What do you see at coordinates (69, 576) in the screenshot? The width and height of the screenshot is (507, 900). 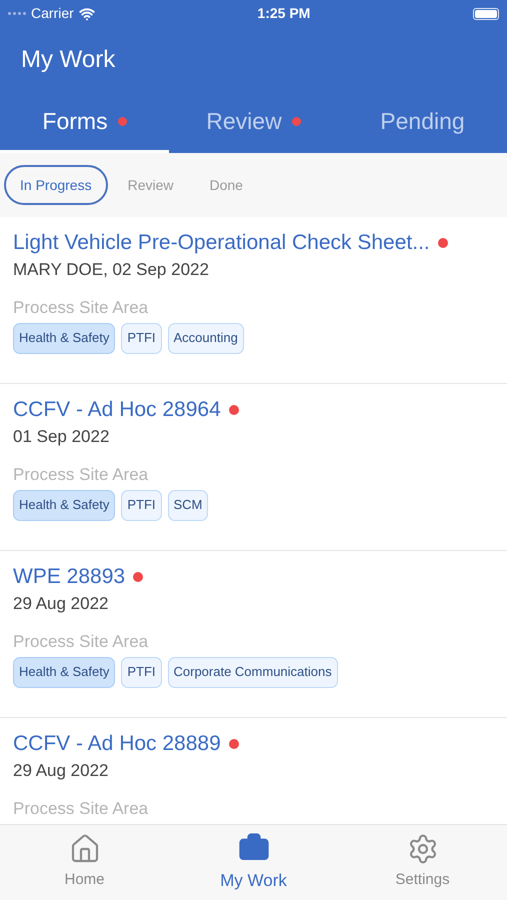 I see `form-title: WPE 28893` at bounding box center [69, 576].